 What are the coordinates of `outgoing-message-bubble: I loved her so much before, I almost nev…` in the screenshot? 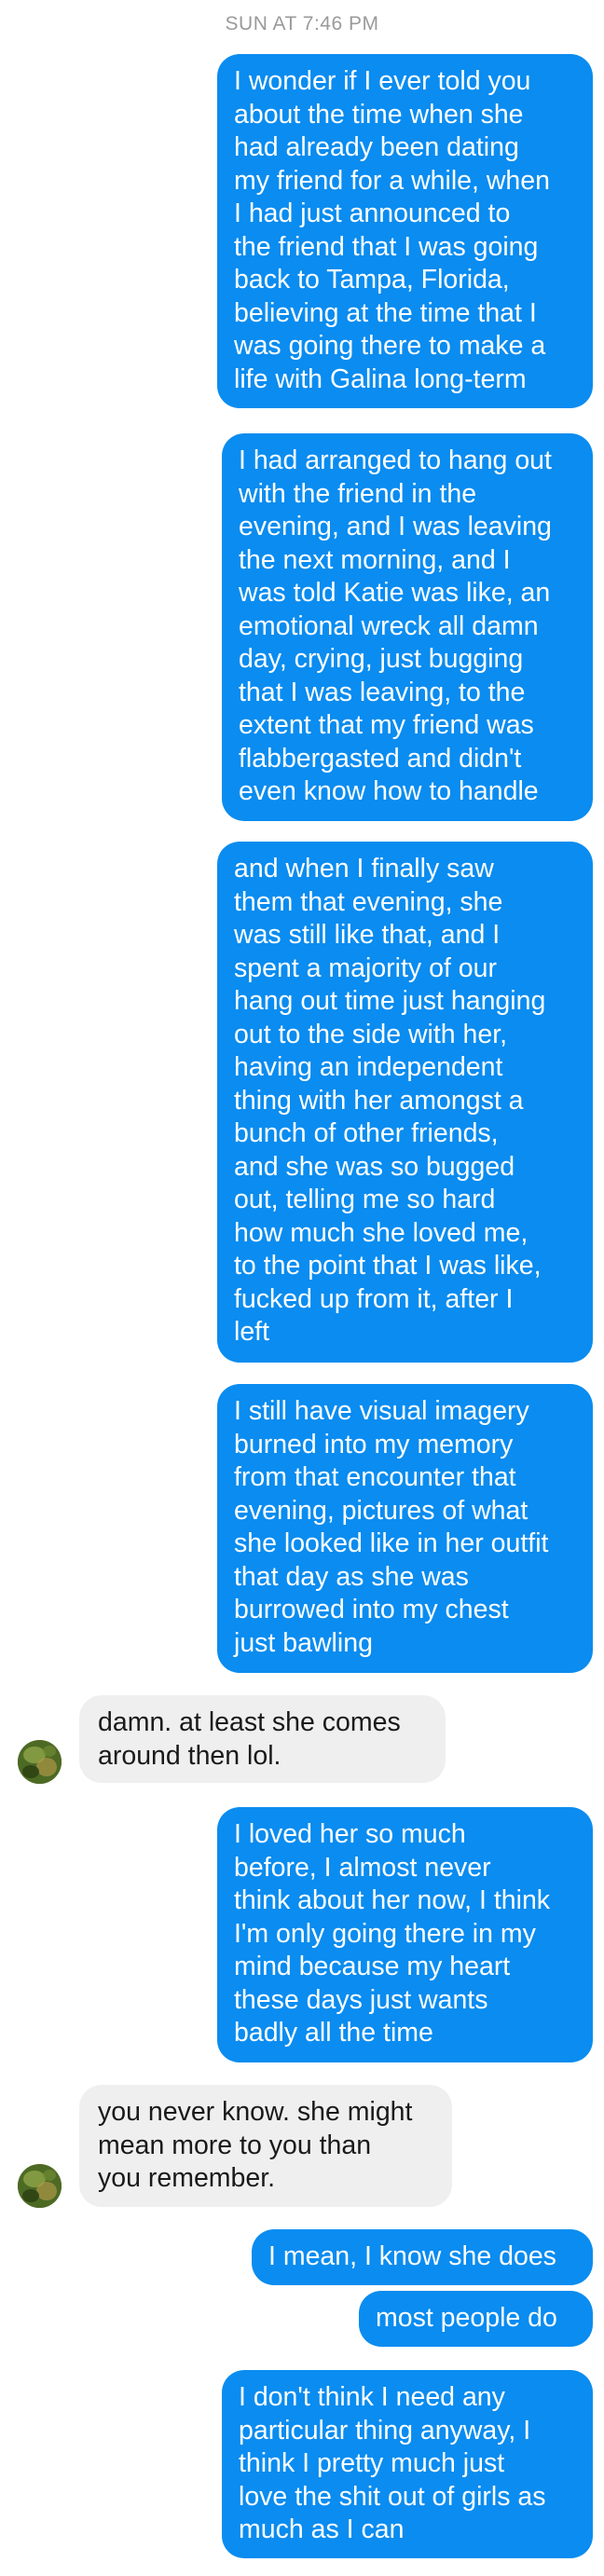 It's located at (405, 1934).